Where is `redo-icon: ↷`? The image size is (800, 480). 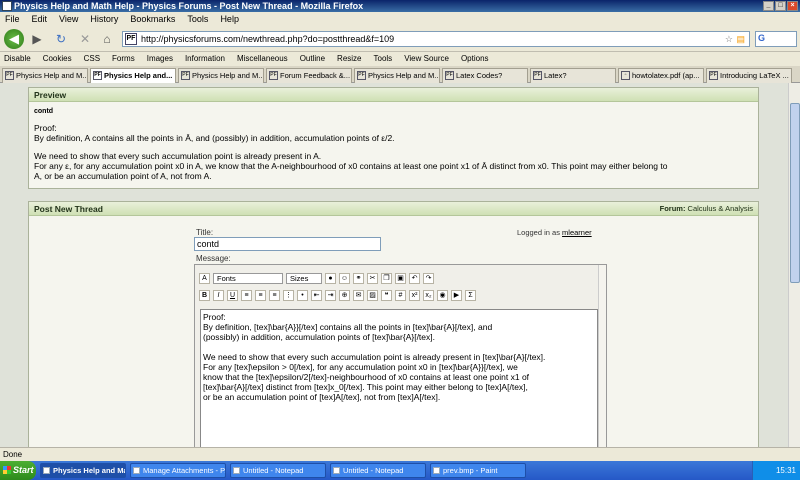 redo-icon: ↷ is located at coordinates (428, 278).